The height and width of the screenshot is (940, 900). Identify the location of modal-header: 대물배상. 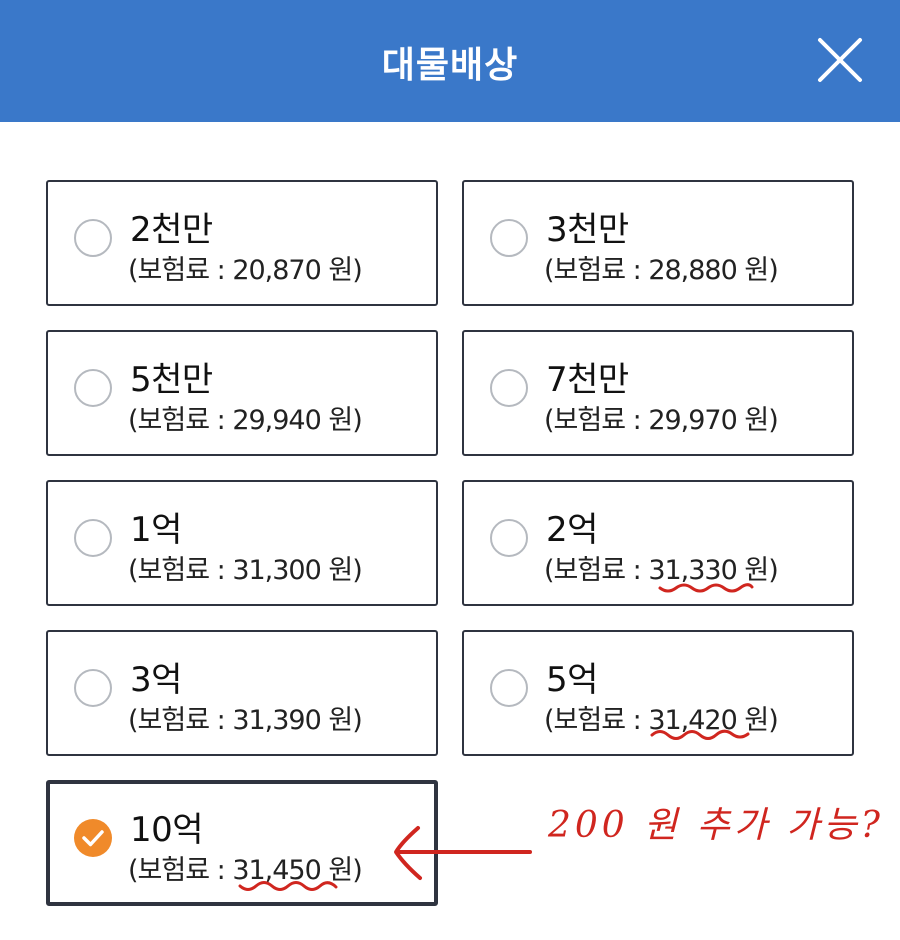
(450, 61).